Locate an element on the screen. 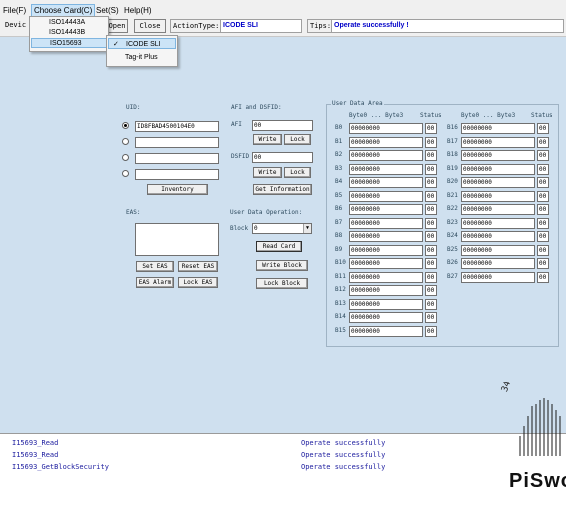  lock-block-button: Lock Block is located at coordinates (282, 283).